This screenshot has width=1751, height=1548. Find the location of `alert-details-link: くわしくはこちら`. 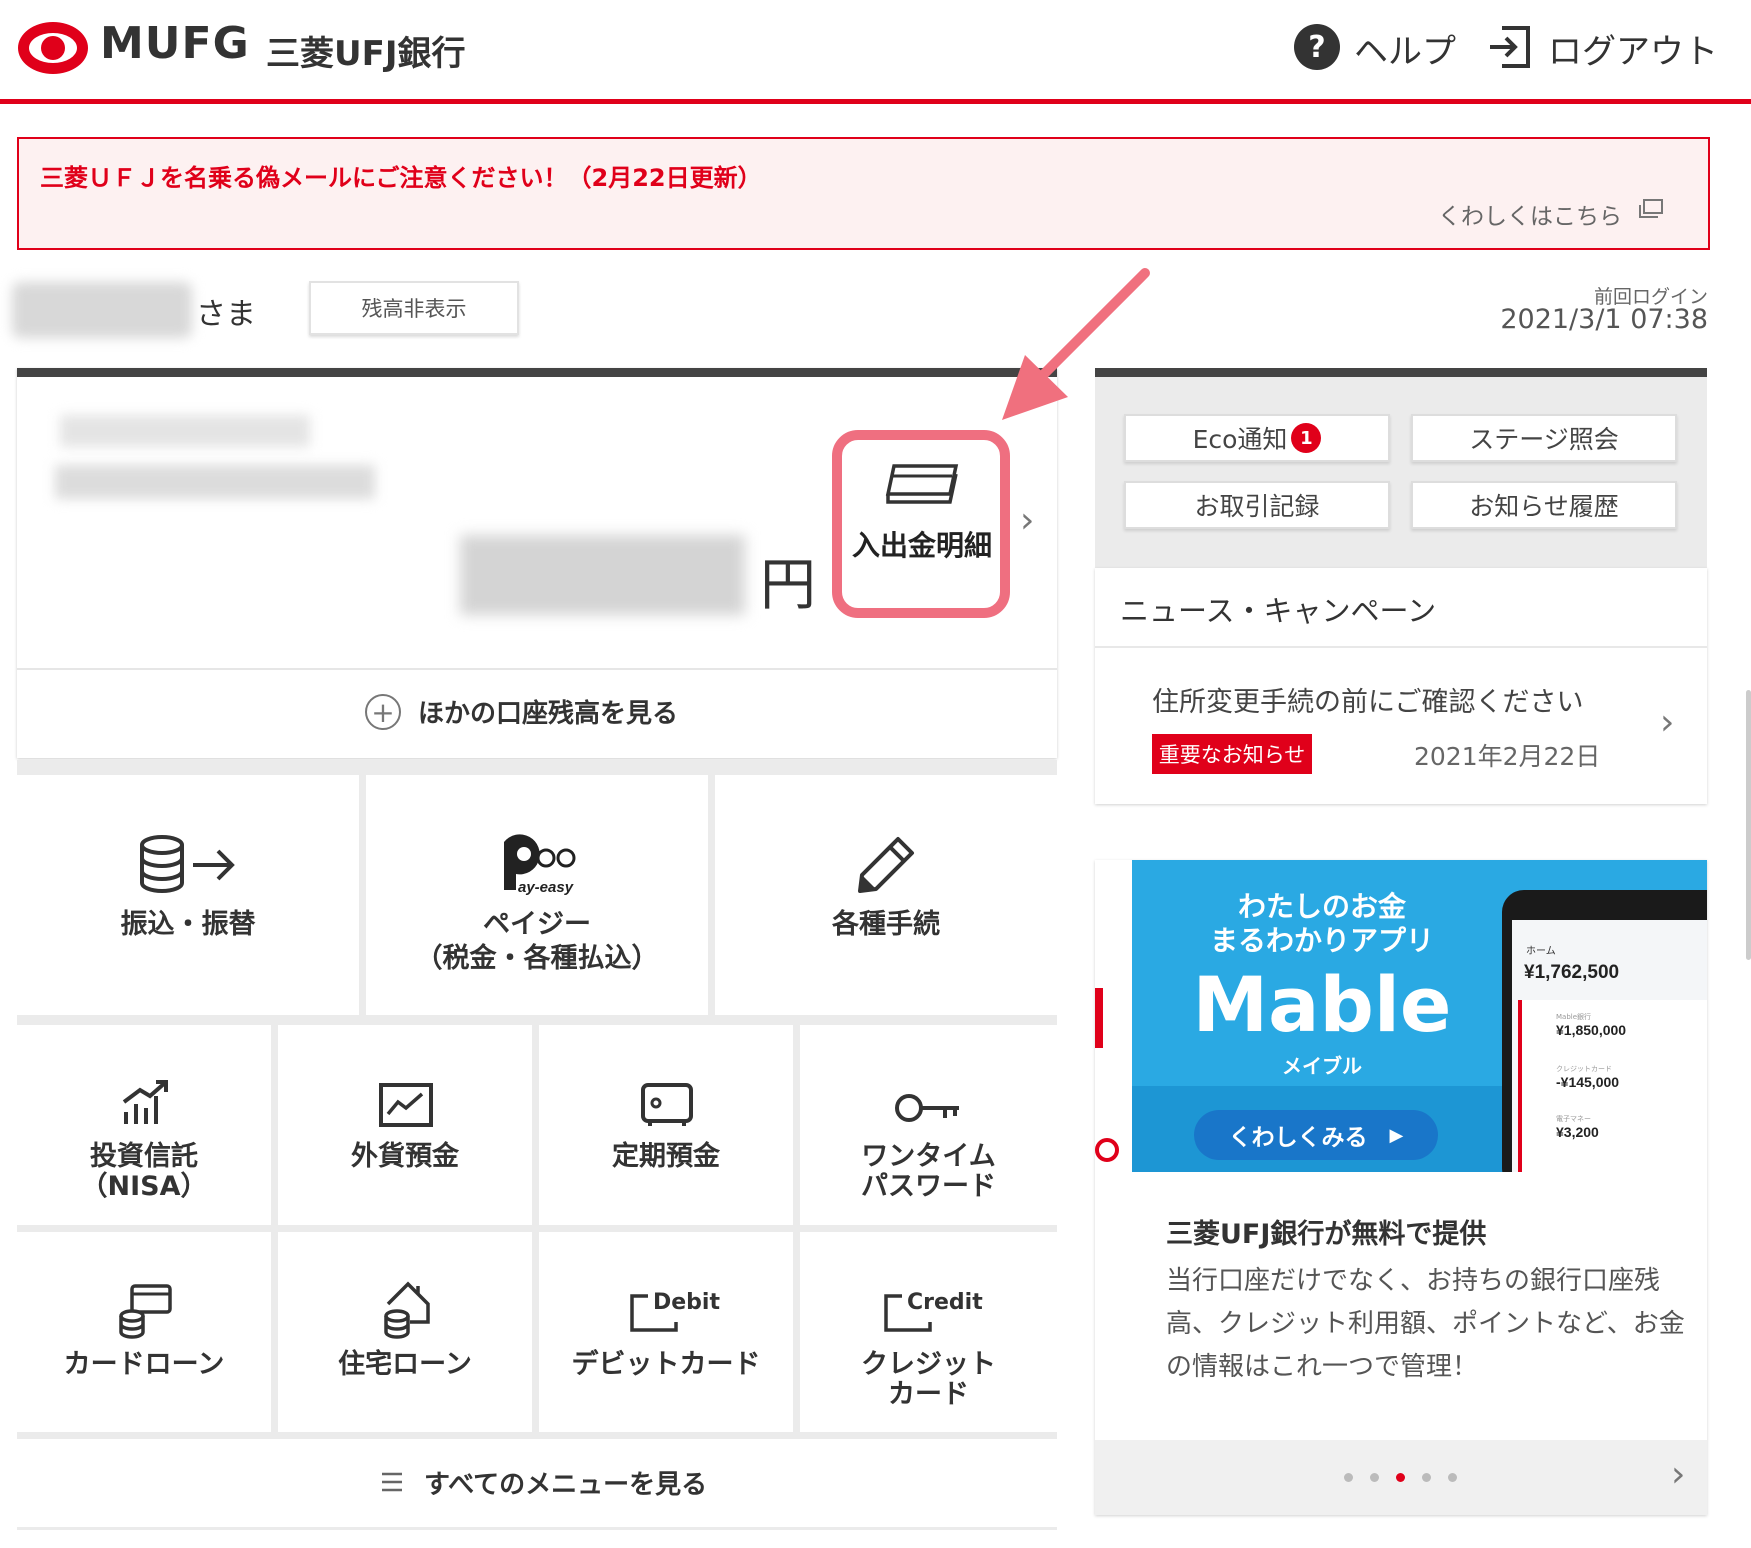

alert-details-link: くわしくはこちら is located at coordinates (1530, 214).